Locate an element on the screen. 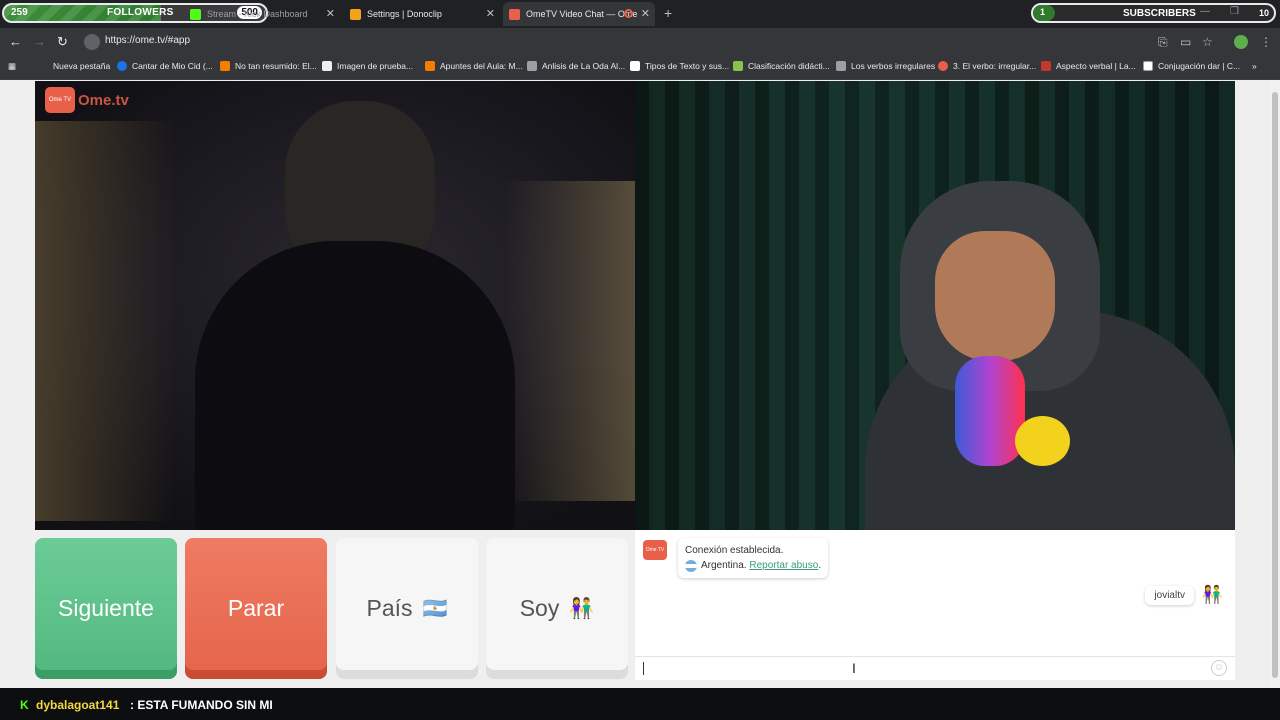 The height and width of the screenshot is (720, 1280). minimize-icon: — is located at coordinates (1205, 11).